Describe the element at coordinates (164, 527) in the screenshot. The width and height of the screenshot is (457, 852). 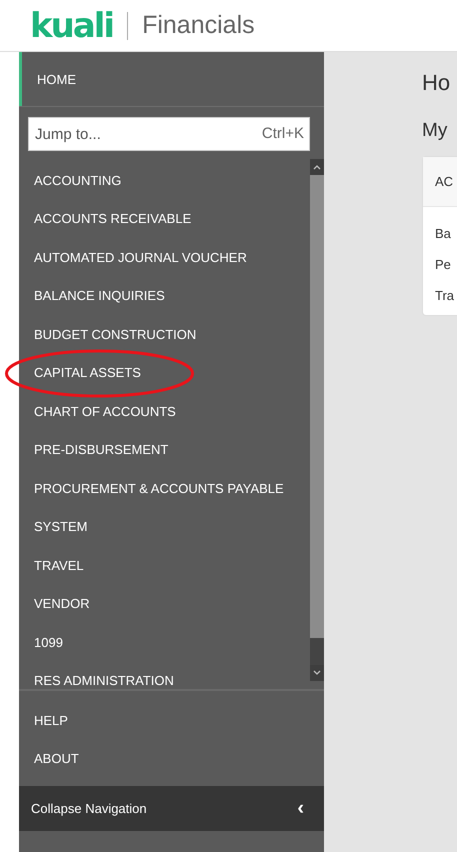
I see `nav-item: SYSTEM` at that location.